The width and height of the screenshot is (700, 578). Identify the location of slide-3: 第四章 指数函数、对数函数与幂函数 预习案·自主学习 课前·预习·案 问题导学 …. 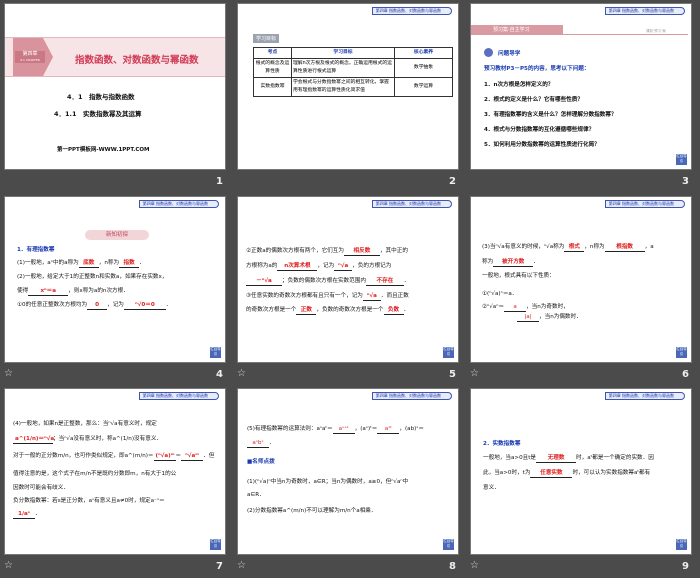
(581, 86).